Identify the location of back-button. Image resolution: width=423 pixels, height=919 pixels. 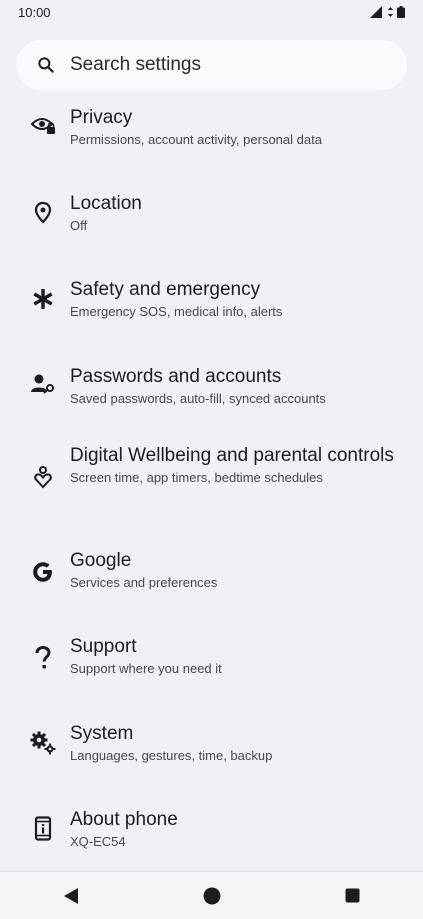
(71, 896).